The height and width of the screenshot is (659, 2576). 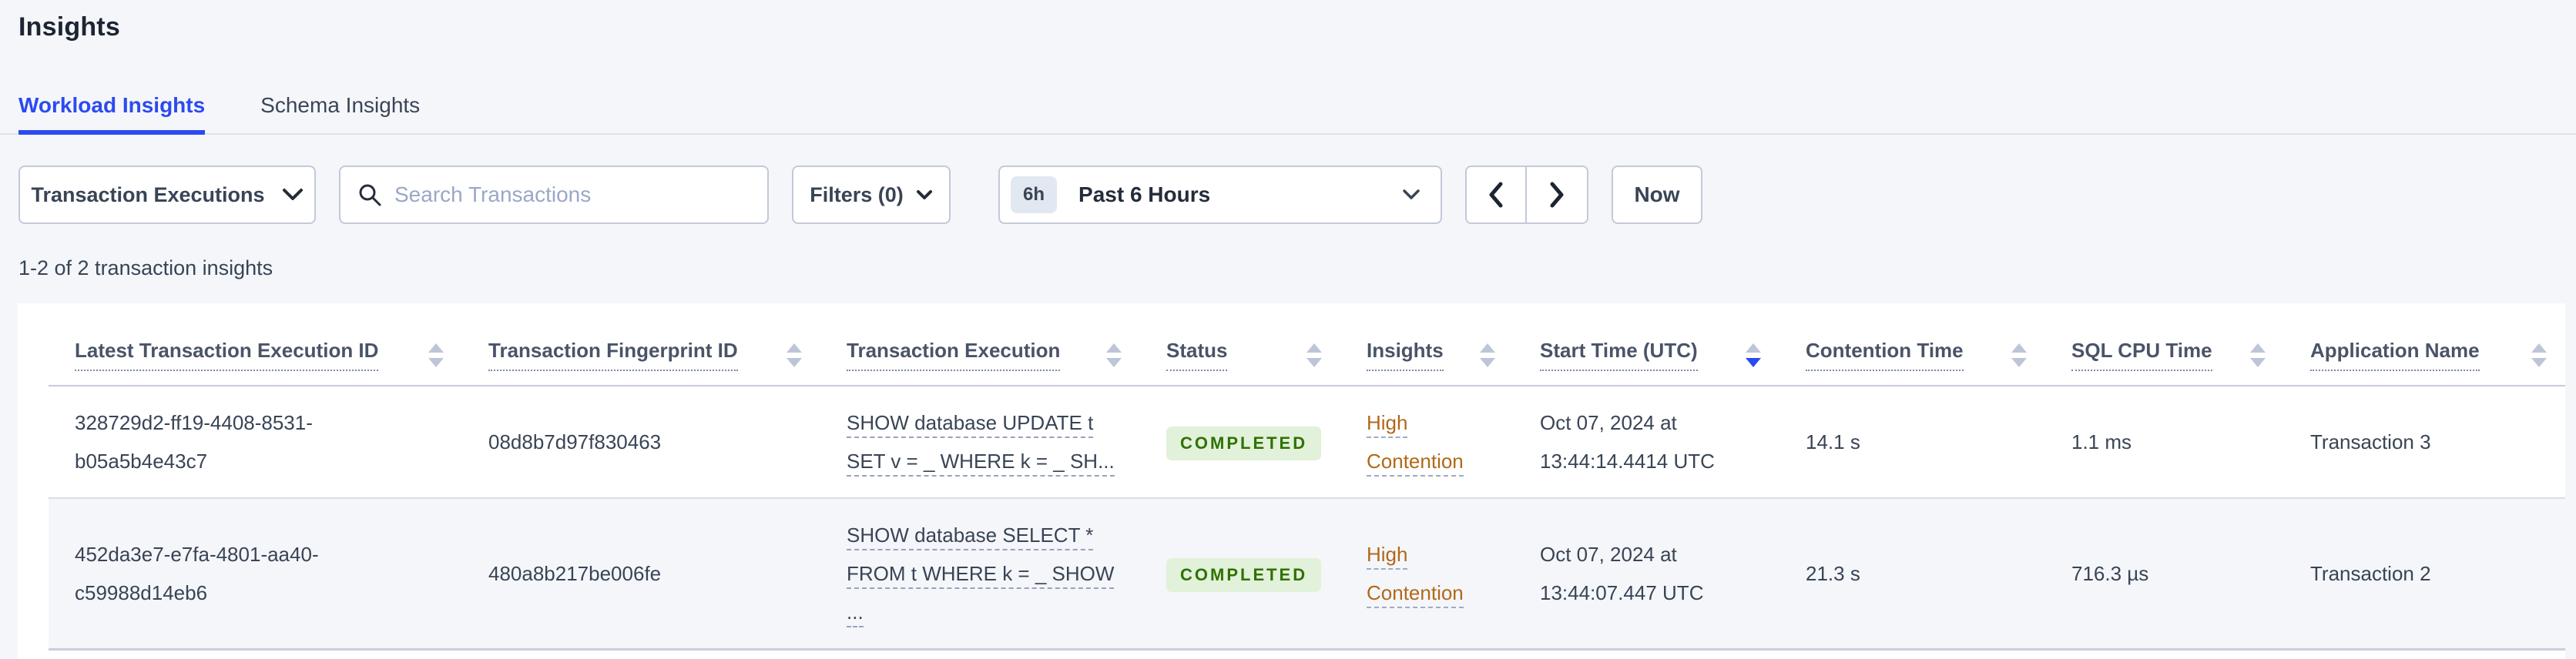 I want to click on column-header-sql-cpu-time: SQL CPU Time, so click(x=2164, y=344).